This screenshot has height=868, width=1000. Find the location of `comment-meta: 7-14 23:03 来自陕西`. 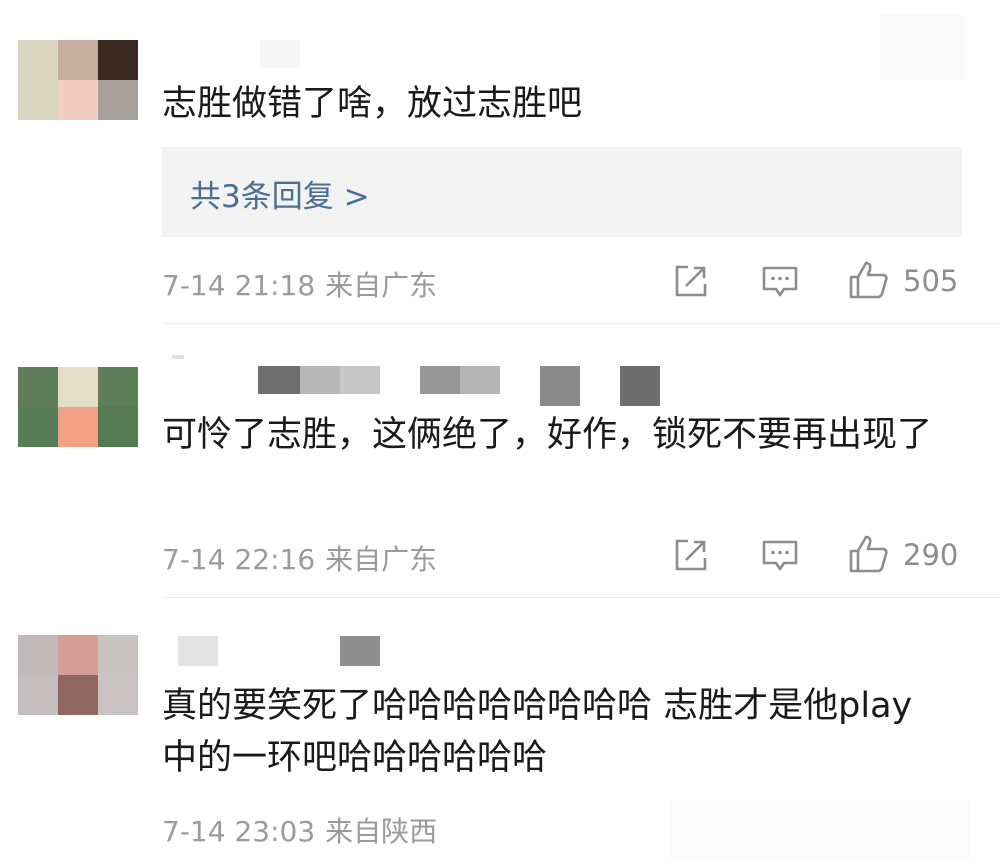

comment-meta: 7-14 23:03 来自陕西 is located at coordinates (299, 830).